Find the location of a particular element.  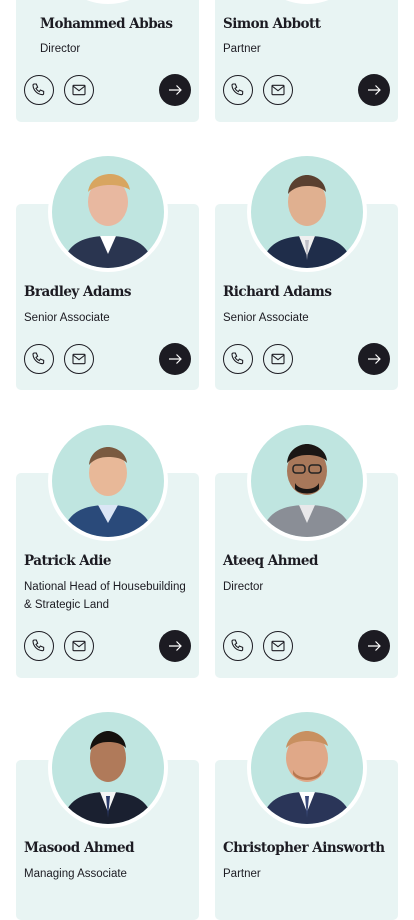

person-name: Masood Ahmed is located at coordinates (79, 848).